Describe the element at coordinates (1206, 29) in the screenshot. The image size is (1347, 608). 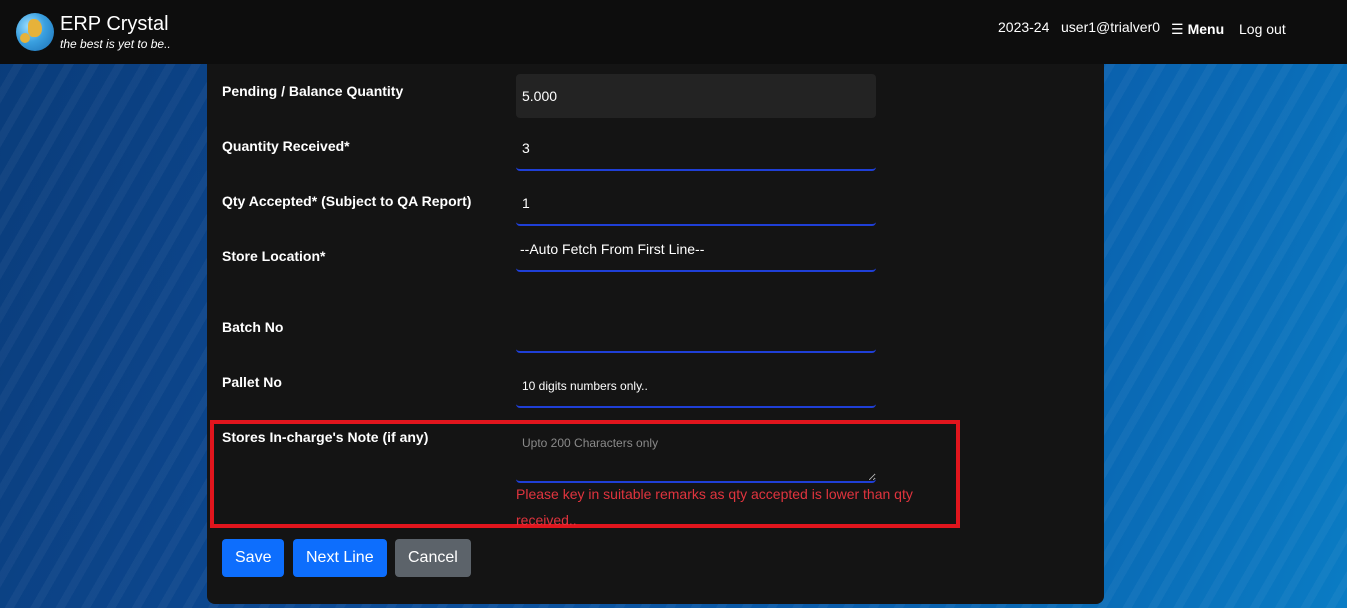
I see `menu-label: Menu` at that location.